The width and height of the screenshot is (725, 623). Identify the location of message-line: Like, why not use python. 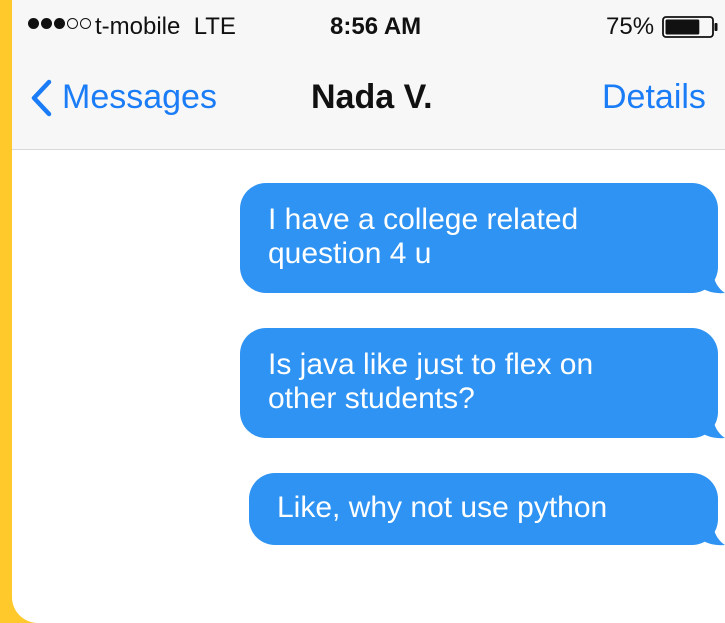
(442, 507).